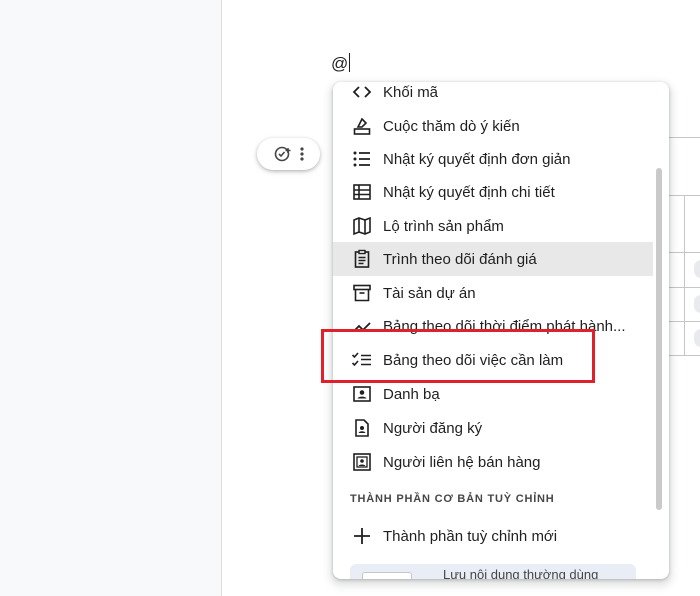  Describe the element at coordinates (460, 259) in the screenshot. I see `menu-item-label: Trình theo dõi đánh giá` at that location.